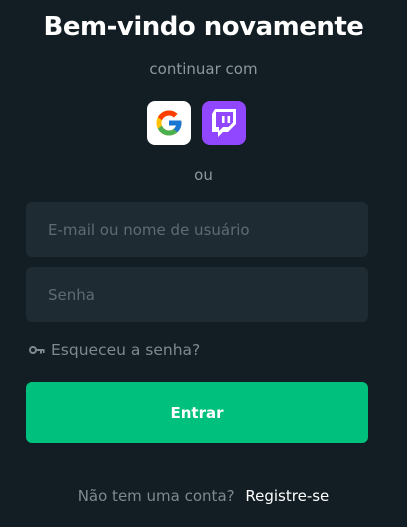  What do you see at coordinates (203, 175) in the screenshot?
I see `divider-text: ou` at bounding box center [203, 175].